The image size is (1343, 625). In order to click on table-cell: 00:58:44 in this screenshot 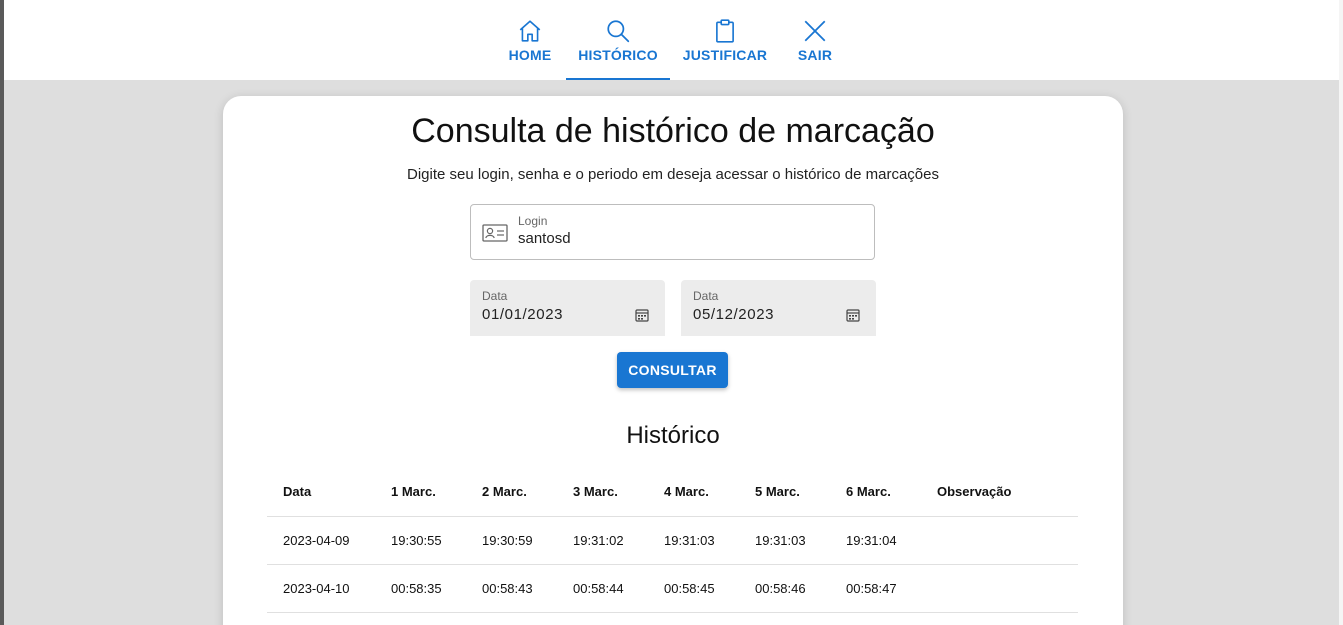, I will do `click(602, 588)`.